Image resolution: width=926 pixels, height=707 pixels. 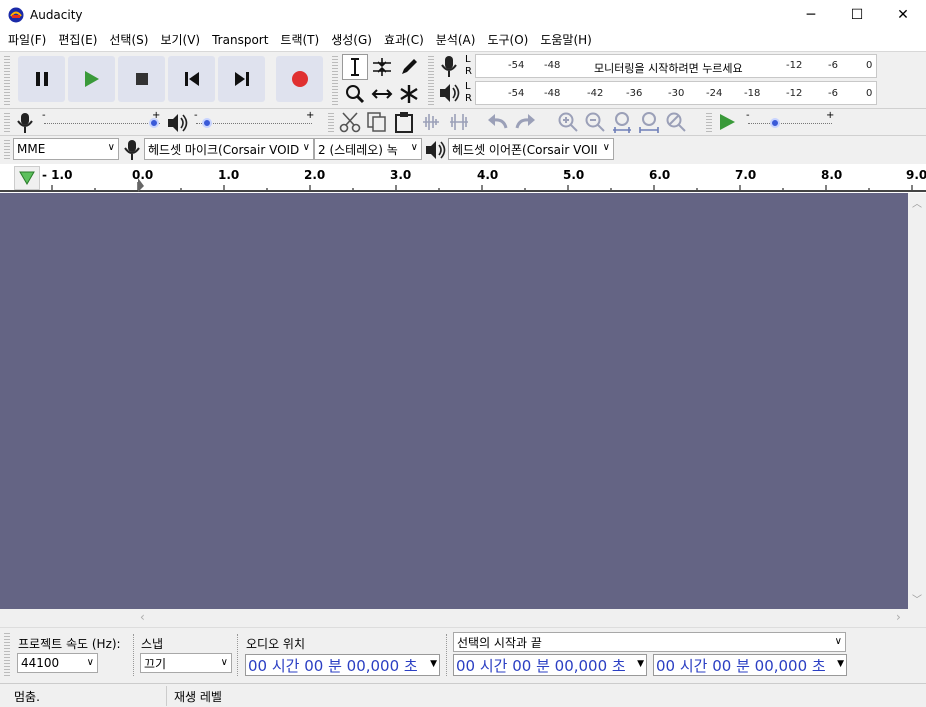 I want to click on recording-channels-select: 2 (스테레오) 녹 ∨, so click(x=368, y=149).